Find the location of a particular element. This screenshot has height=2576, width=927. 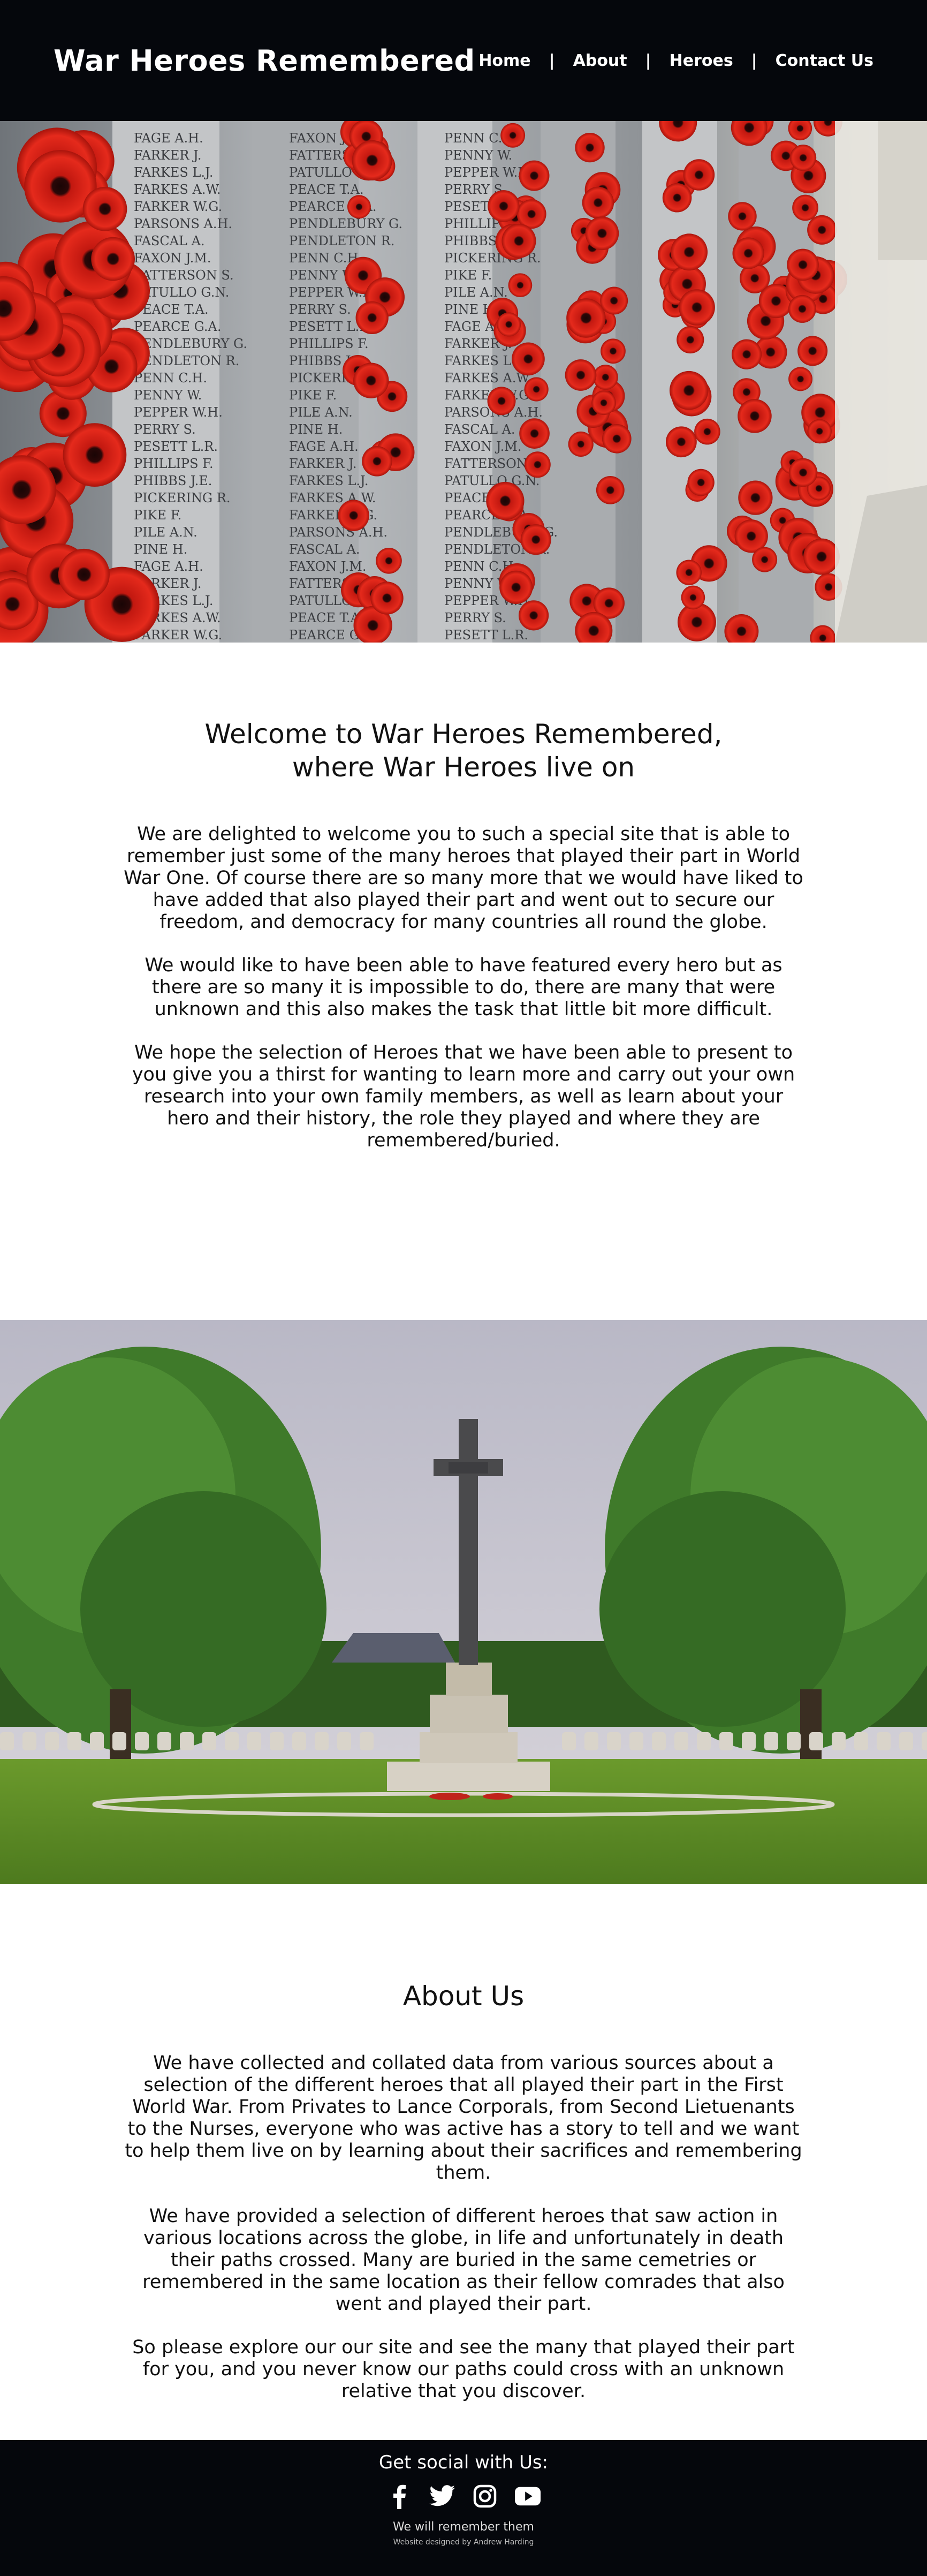

twitter-icon is located at coordinates (442, 2496).